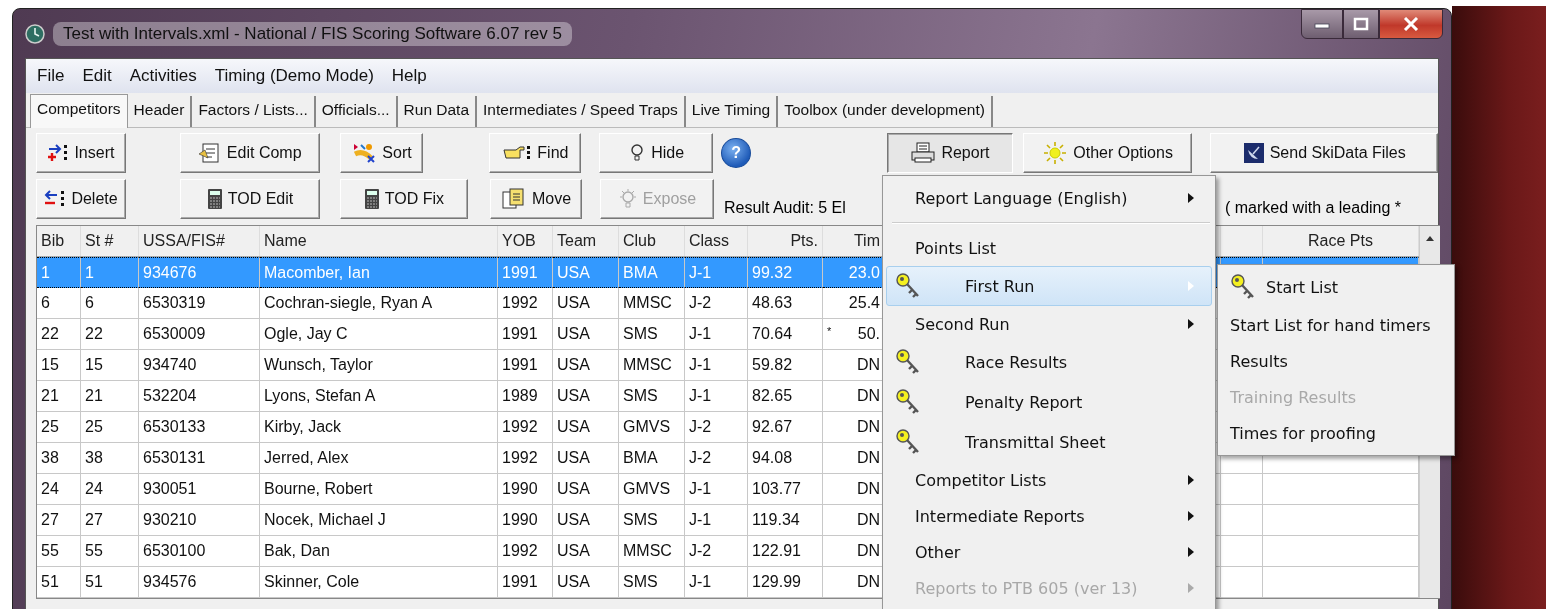  Describe the element at coordinates (1324, 153) in the screenshot. I see `toolbar-button: Send SkiData Files` at that location.